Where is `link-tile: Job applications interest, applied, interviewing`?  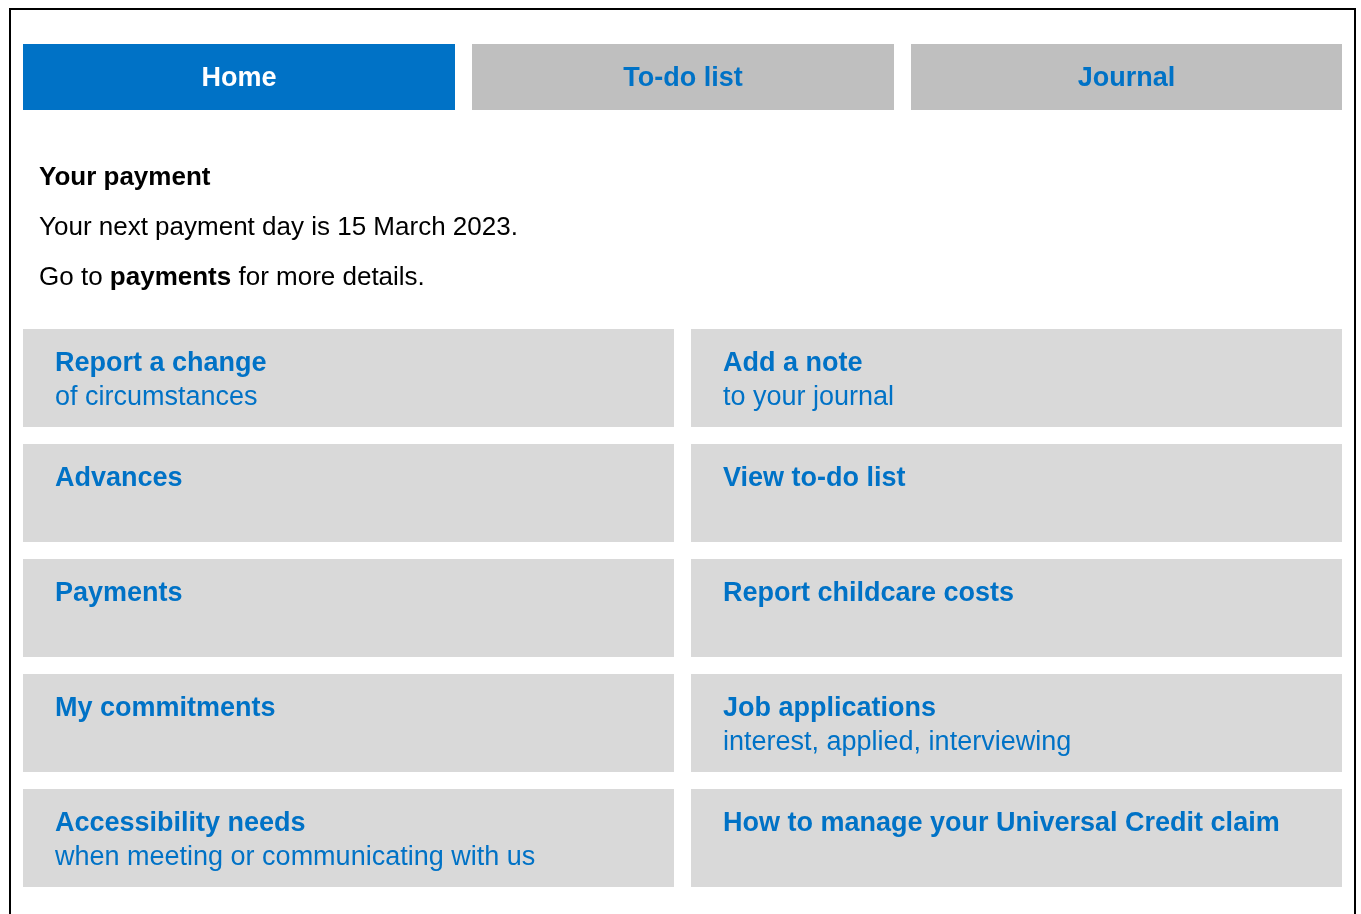 link-tile: Job applications interest, applied, interviewing is located at coordinates (1016, 723).